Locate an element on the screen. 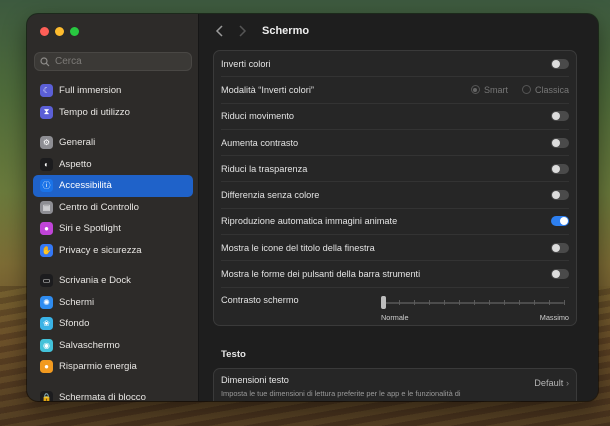  radio-group: Smart Classica is located at coordinates (513, 90).